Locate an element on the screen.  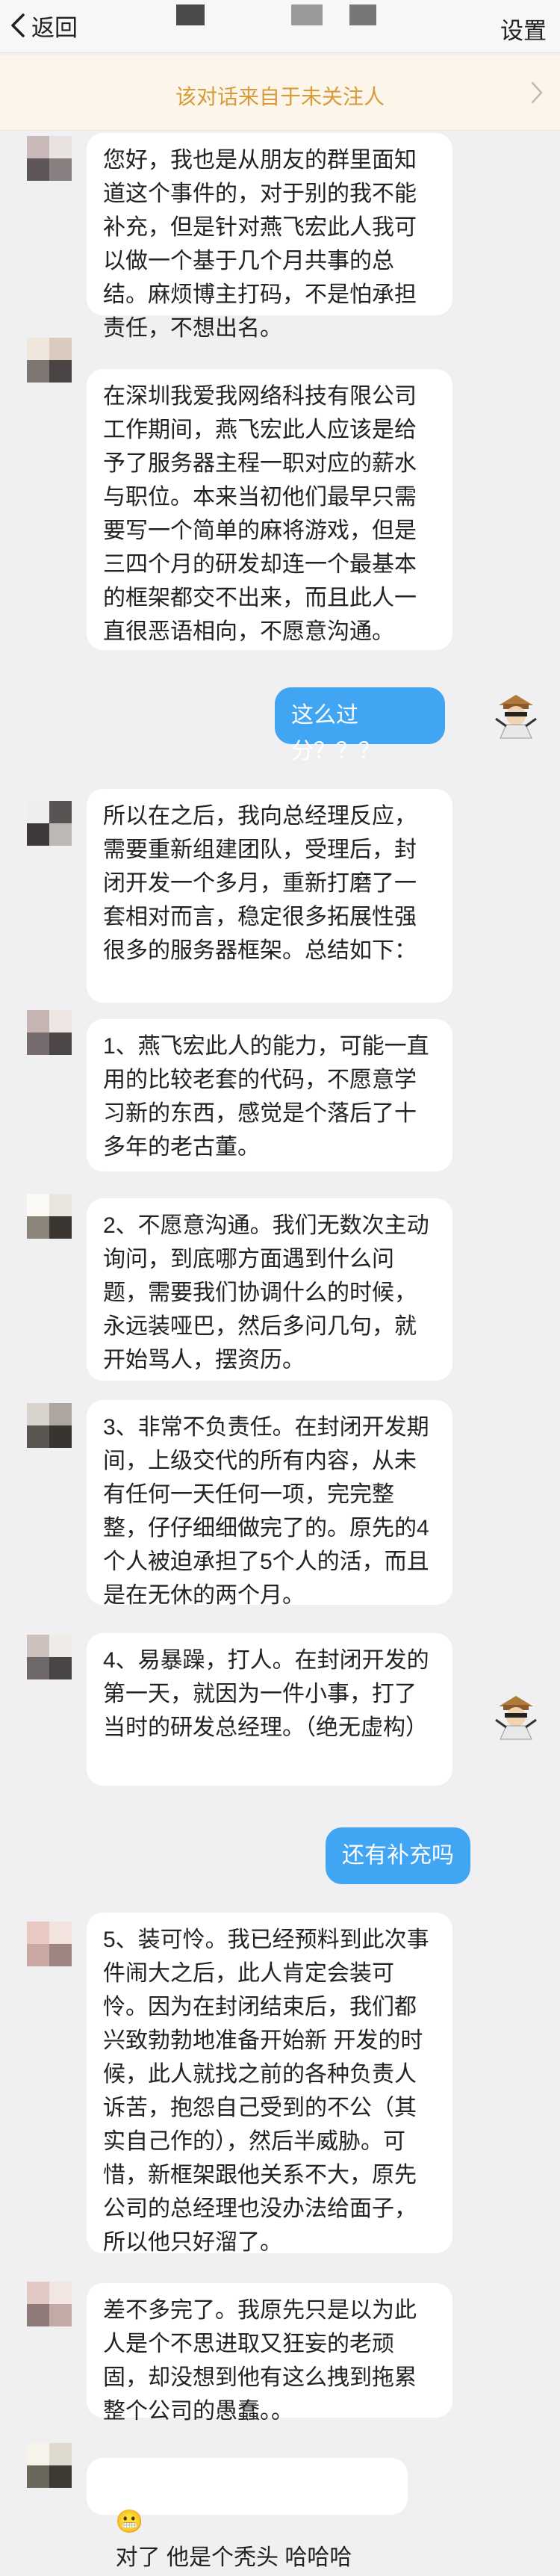
incoming-message-bubble: 😬 对了 他是个秃头 哈哈哈 is located at coordinates (247, 2514).